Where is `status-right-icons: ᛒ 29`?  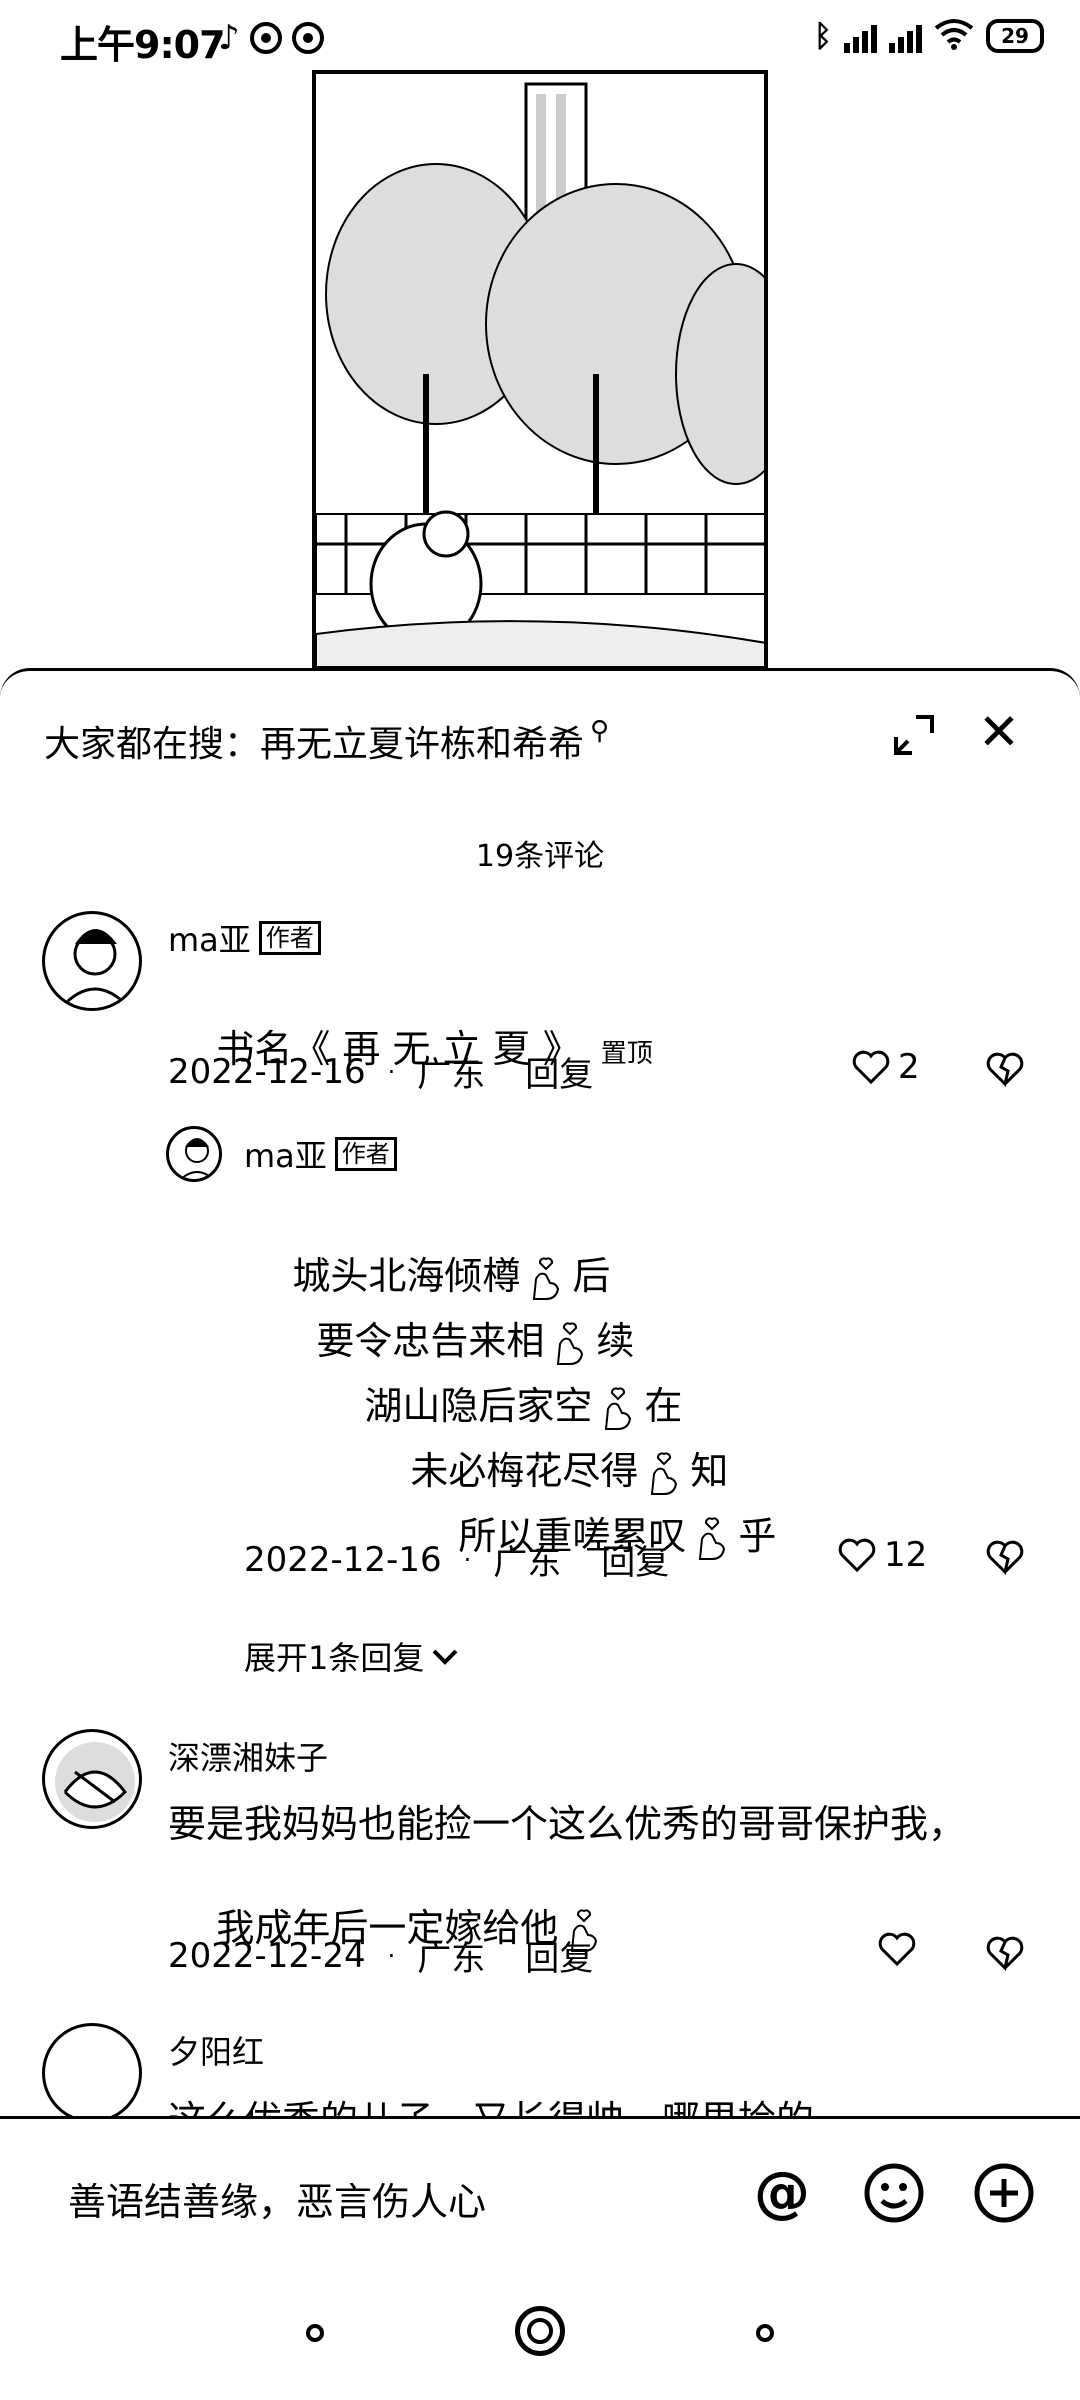 status-right-icons: ᛒ 29 is located at coordinates (929, 36).